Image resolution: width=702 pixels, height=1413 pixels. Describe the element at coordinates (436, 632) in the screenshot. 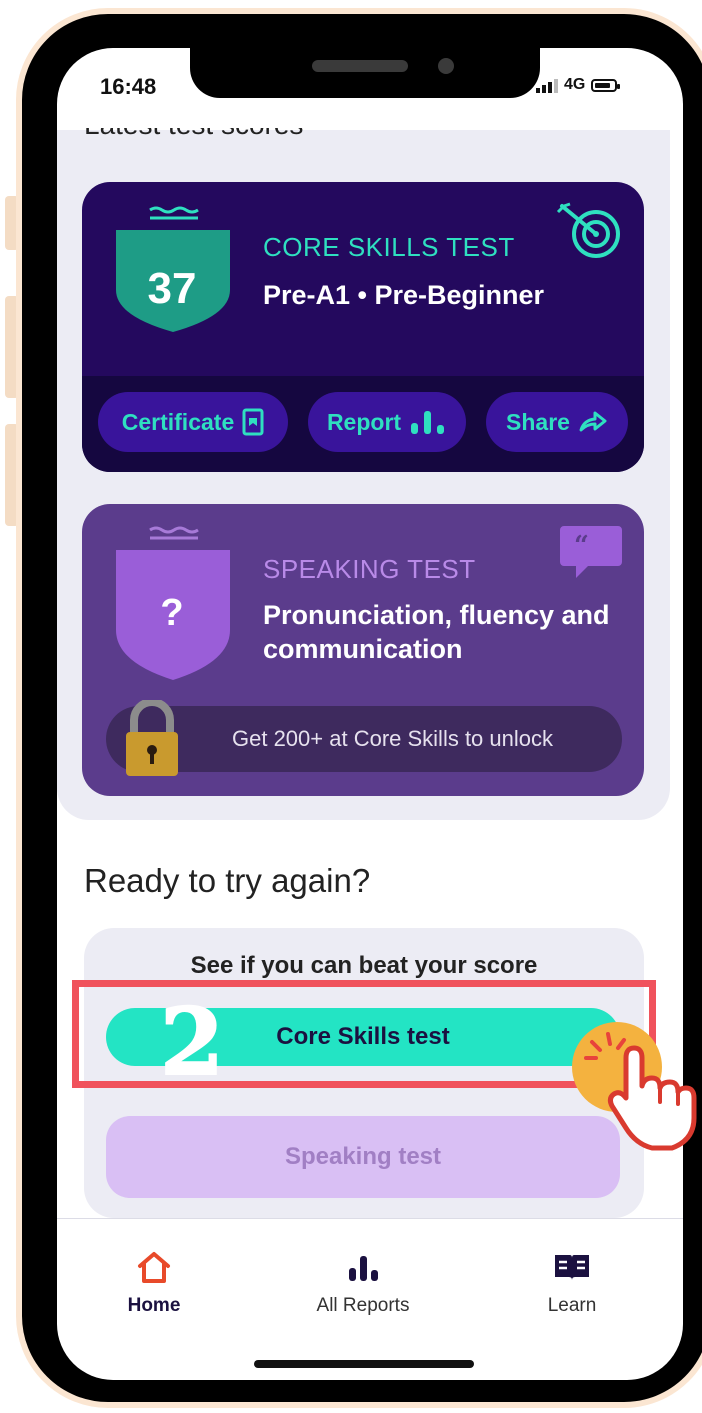

I see `speaking-card-title: Pronunciation, fluency and communication` at that location.